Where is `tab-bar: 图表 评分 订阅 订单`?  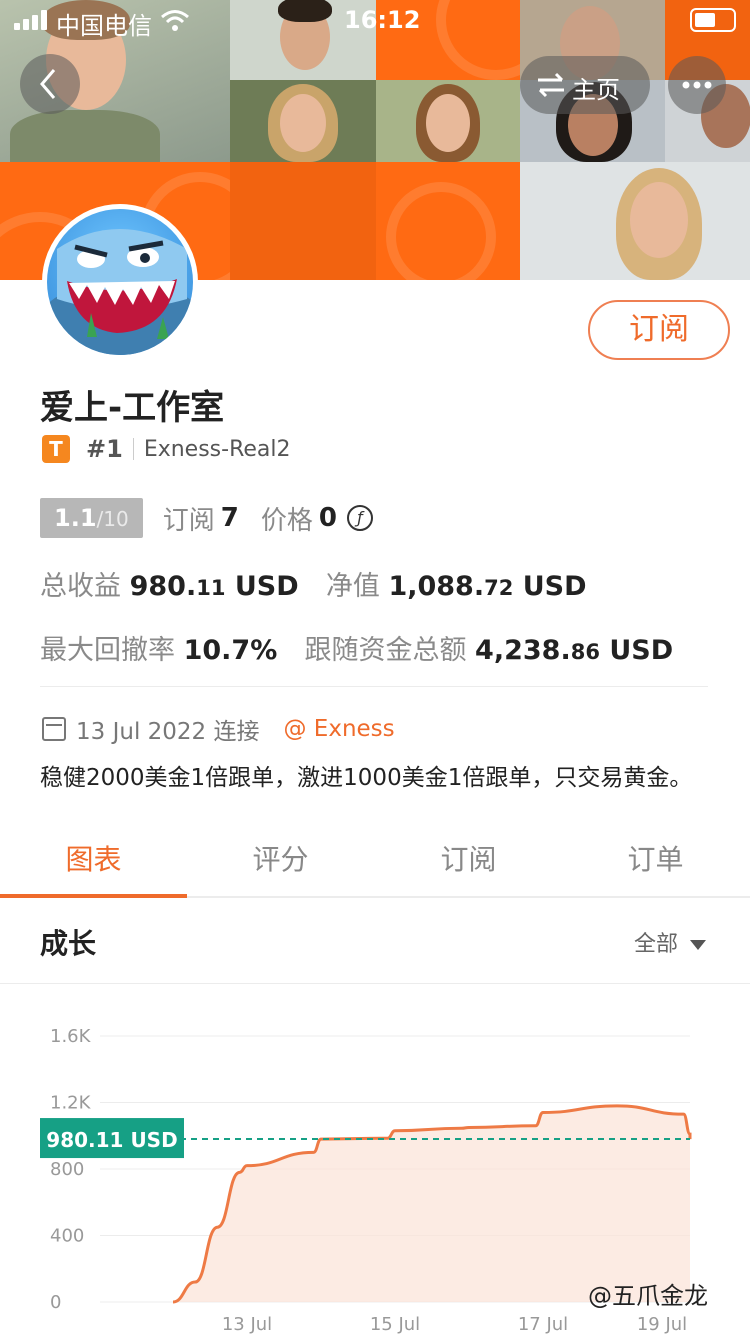 tab-bar: 图表 评分 订阅 订单 is located at coordinates (375, 859).